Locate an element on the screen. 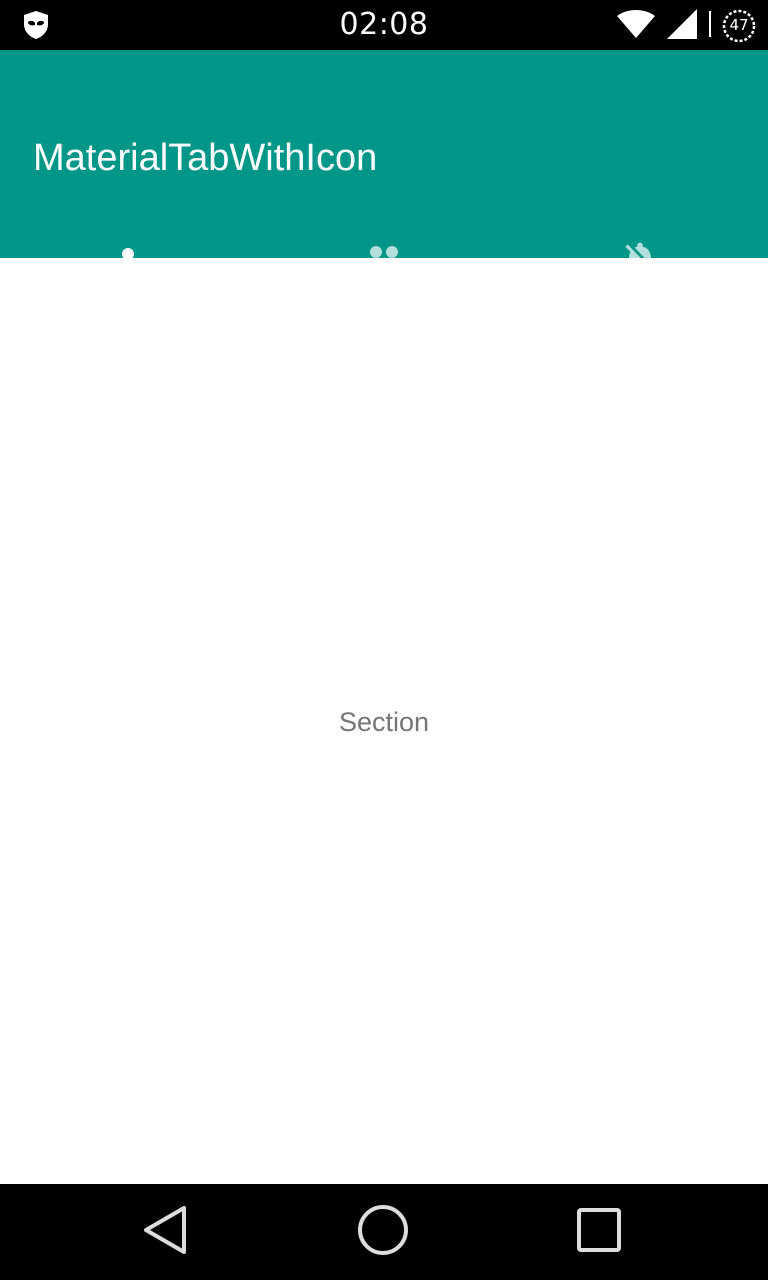 Image resolution: width=768 pixels, height=1280 pixels. home-button is located at coordinates (383, 1232).